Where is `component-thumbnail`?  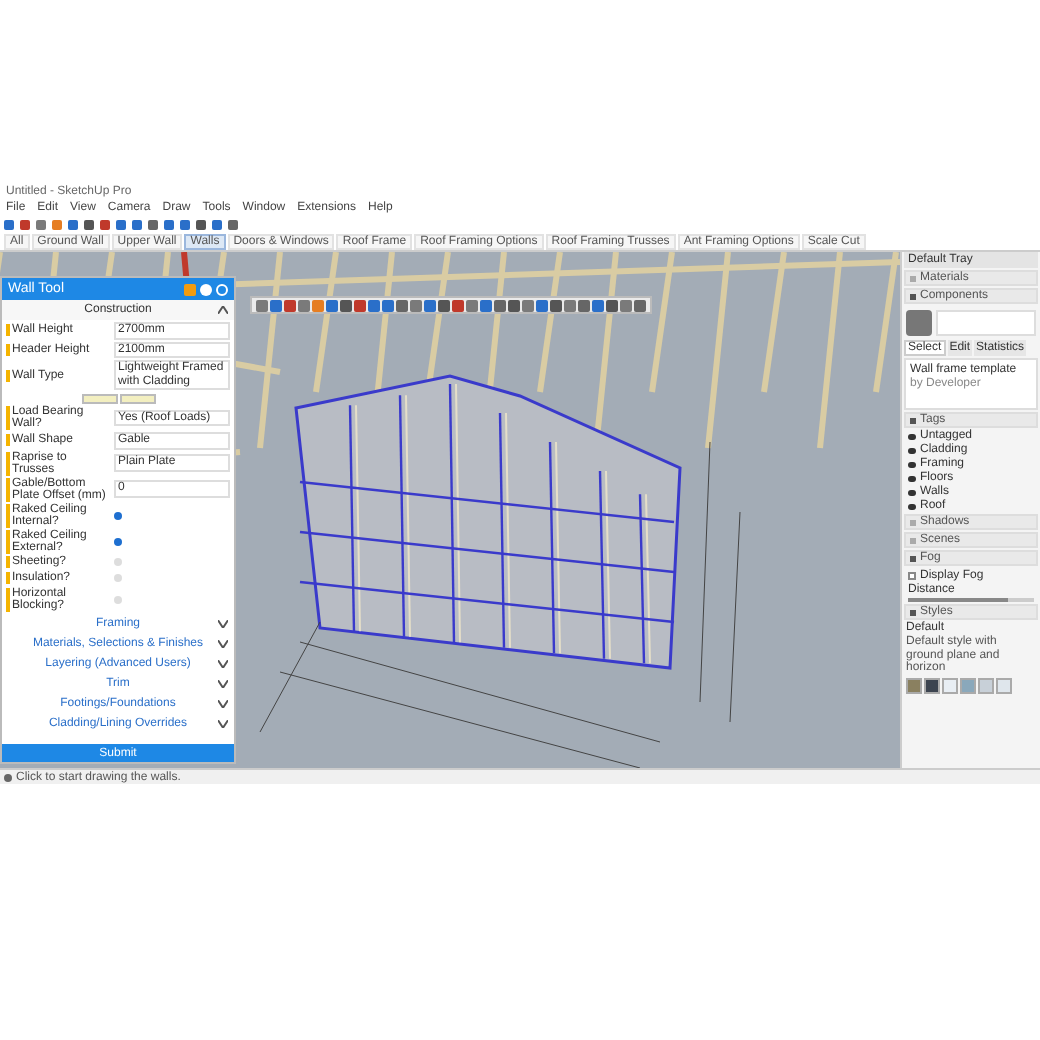
component-thumbnail is located at coordinates (919, 322).